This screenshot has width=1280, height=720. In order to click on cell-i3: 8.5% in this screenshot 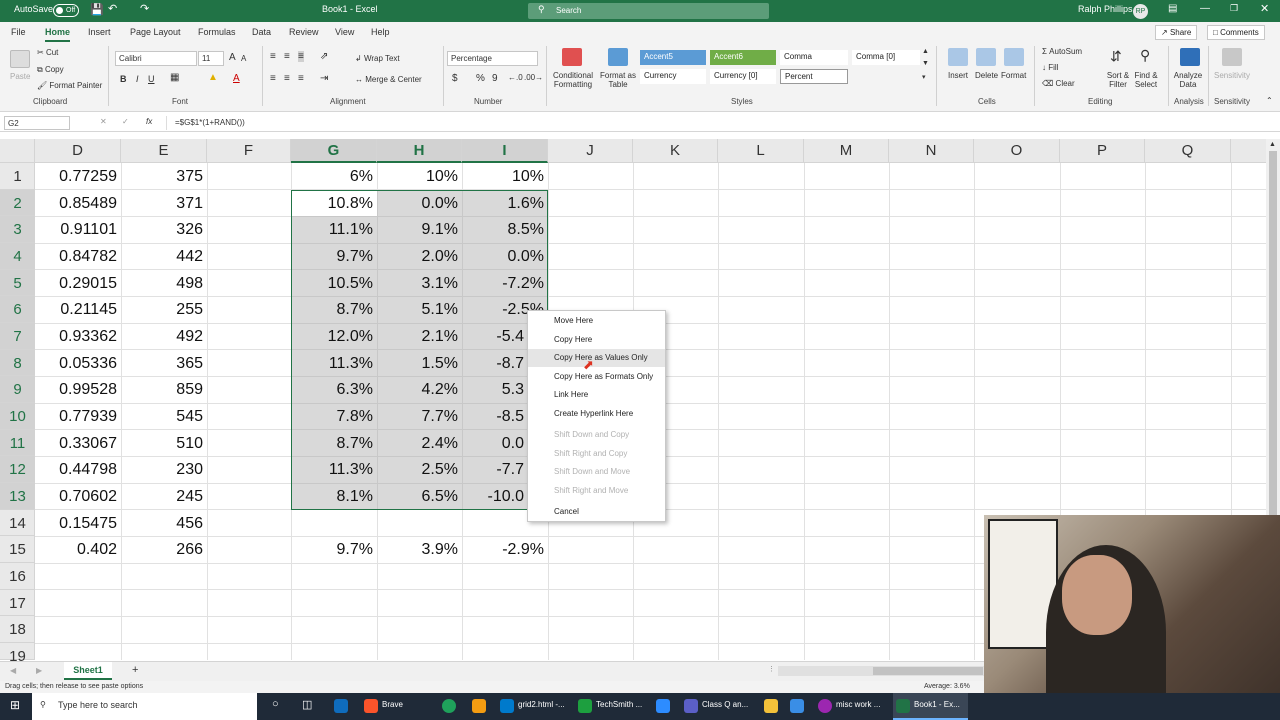, I will do `click(505, 229)`.